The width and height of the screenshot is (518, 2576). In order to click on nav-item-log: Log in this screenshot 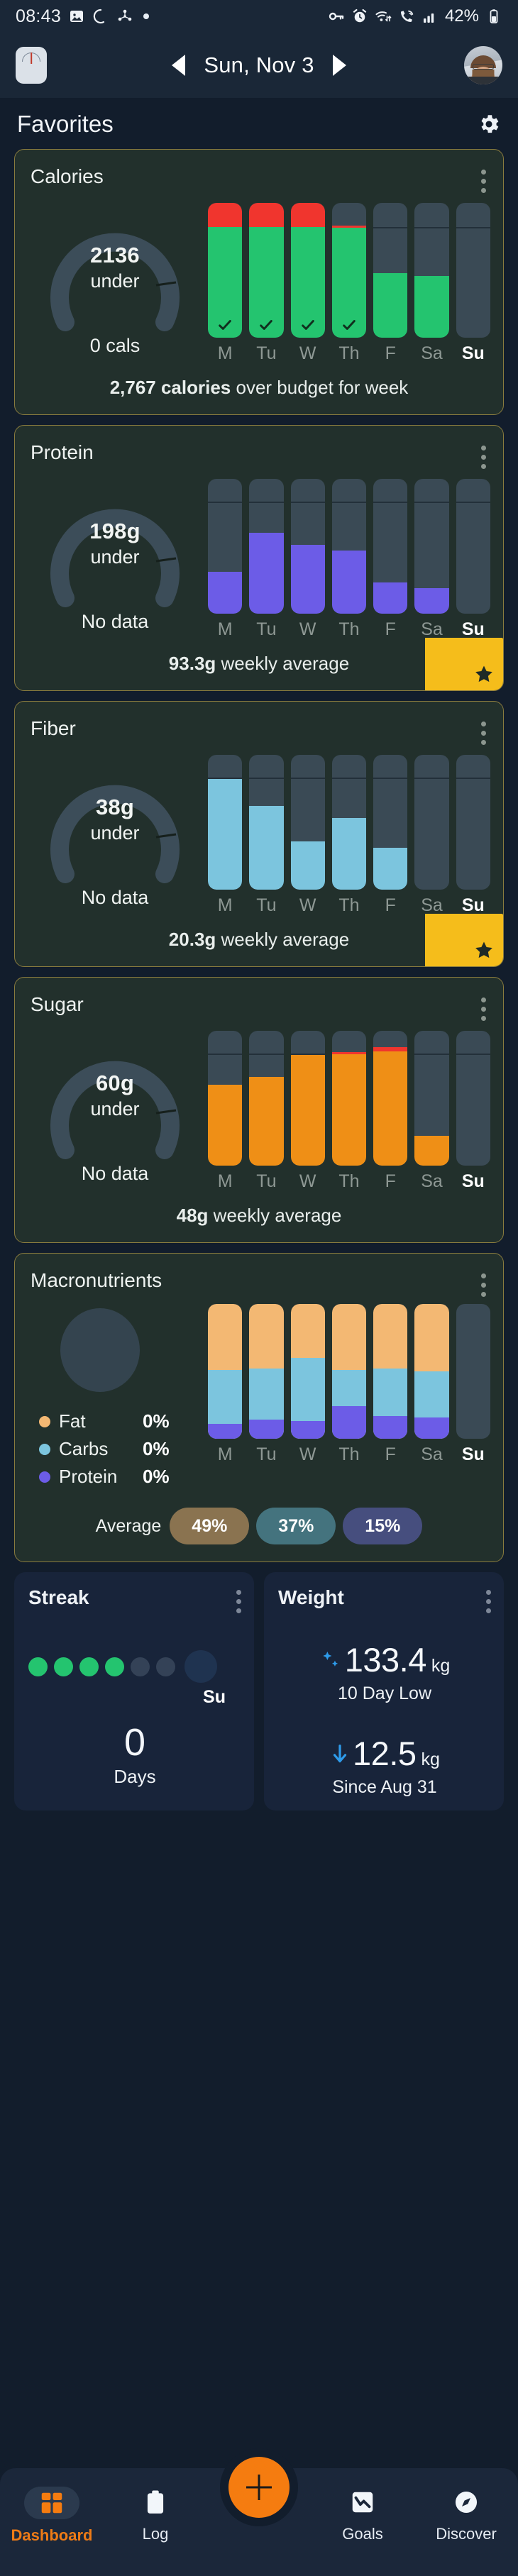, I will do `click(155, 2515)`.